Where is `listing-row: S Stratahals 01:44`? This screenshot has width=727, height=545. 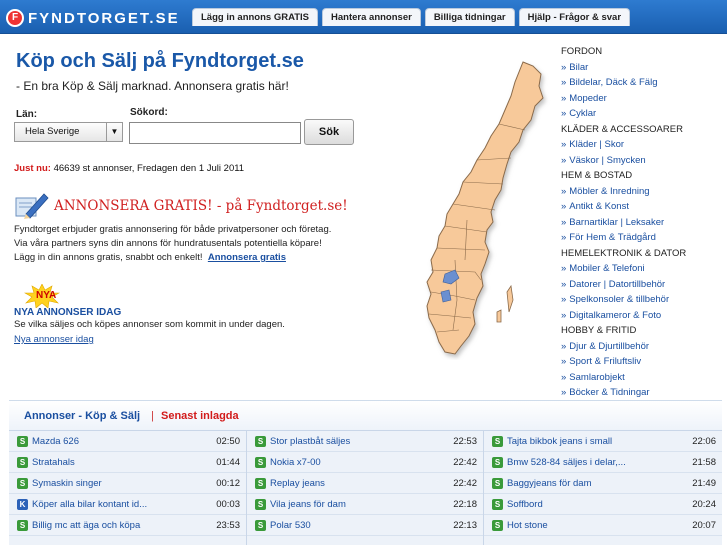 listing-row: S Stratahals 01:44 is located at coordinates (127, 462).